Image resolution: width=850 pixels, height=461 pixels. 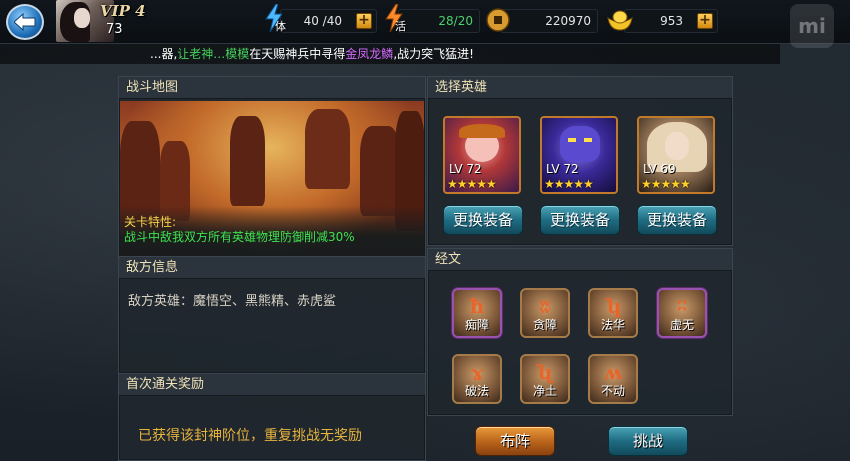 I want to click on rune-slot-2: ʬ 贪障, so click(x=545, y=313).